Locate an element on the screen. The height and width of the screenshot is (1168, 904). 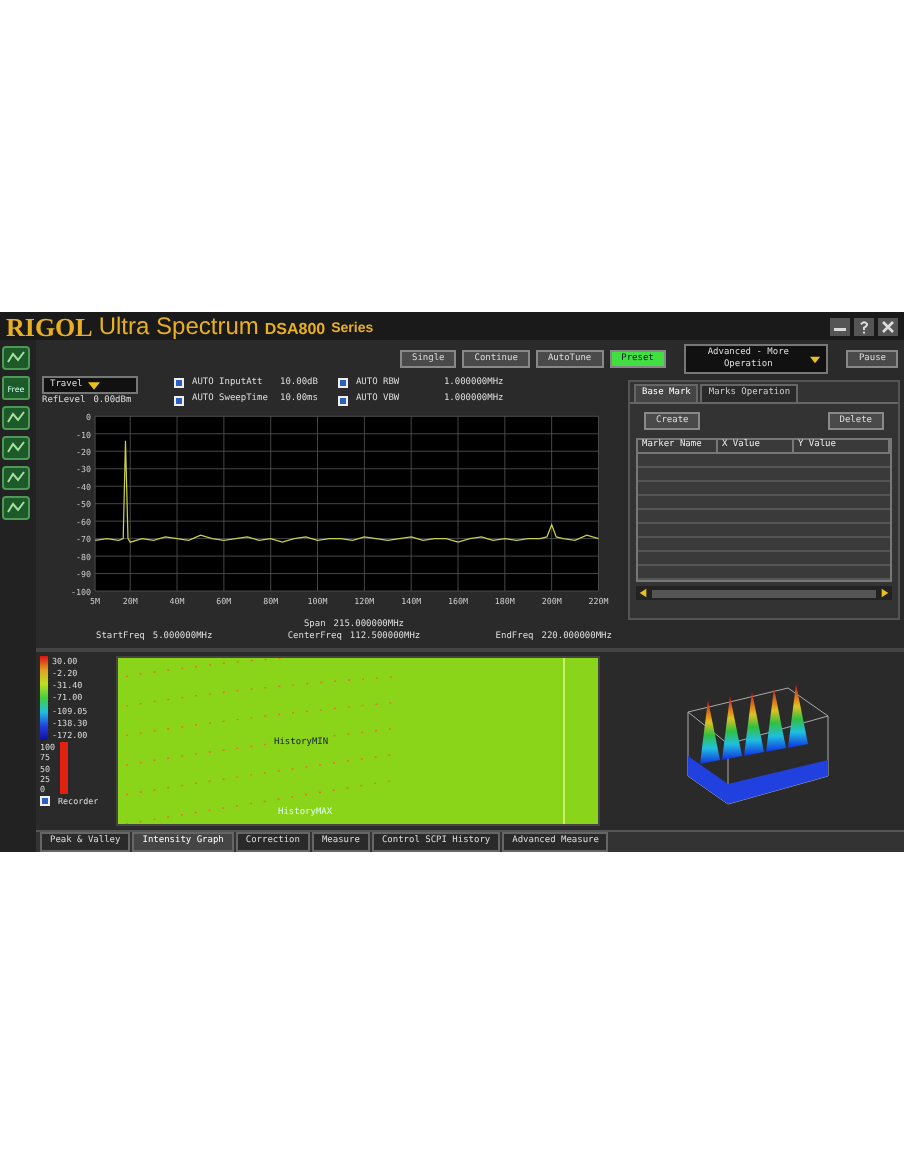
scroll-left-icon is located at coordinates (643, 593).